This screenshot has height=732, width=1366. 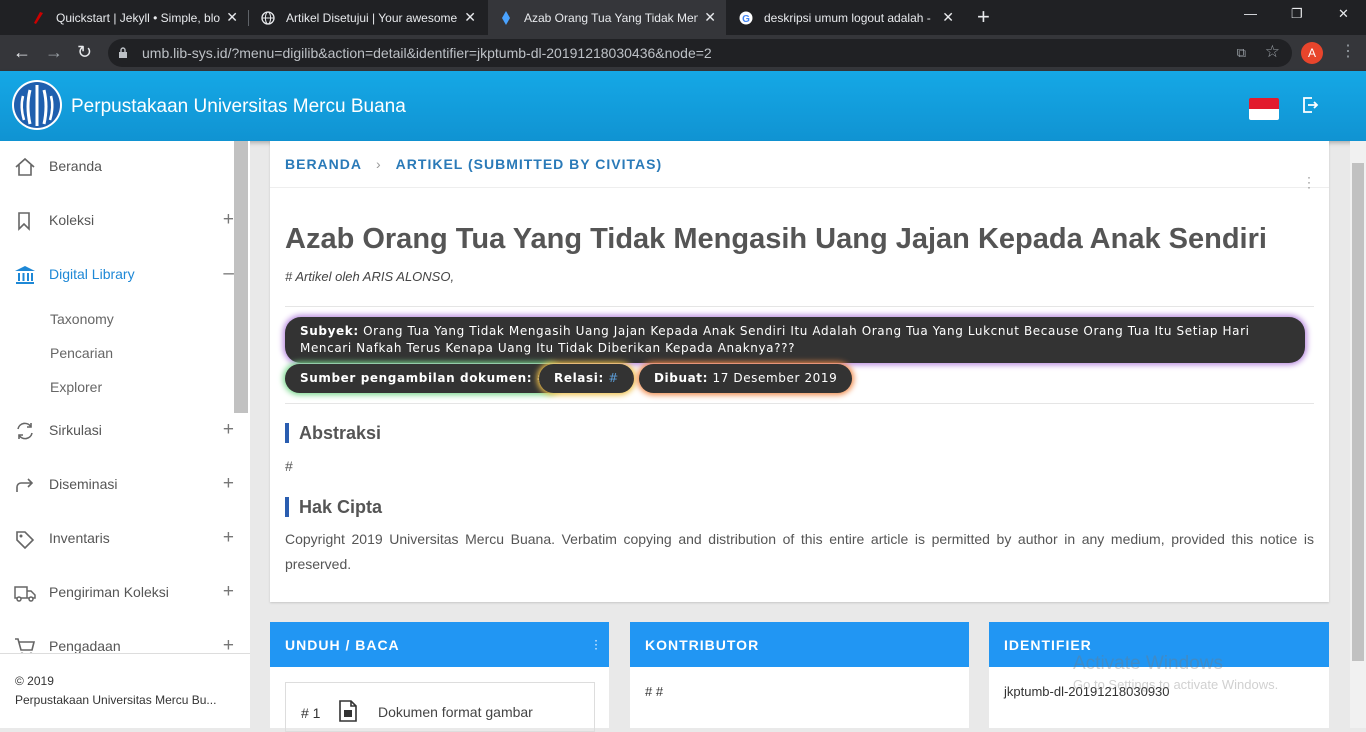 I want to click on sidebar-item-label: Digital Library, so click(x=92, y=274).